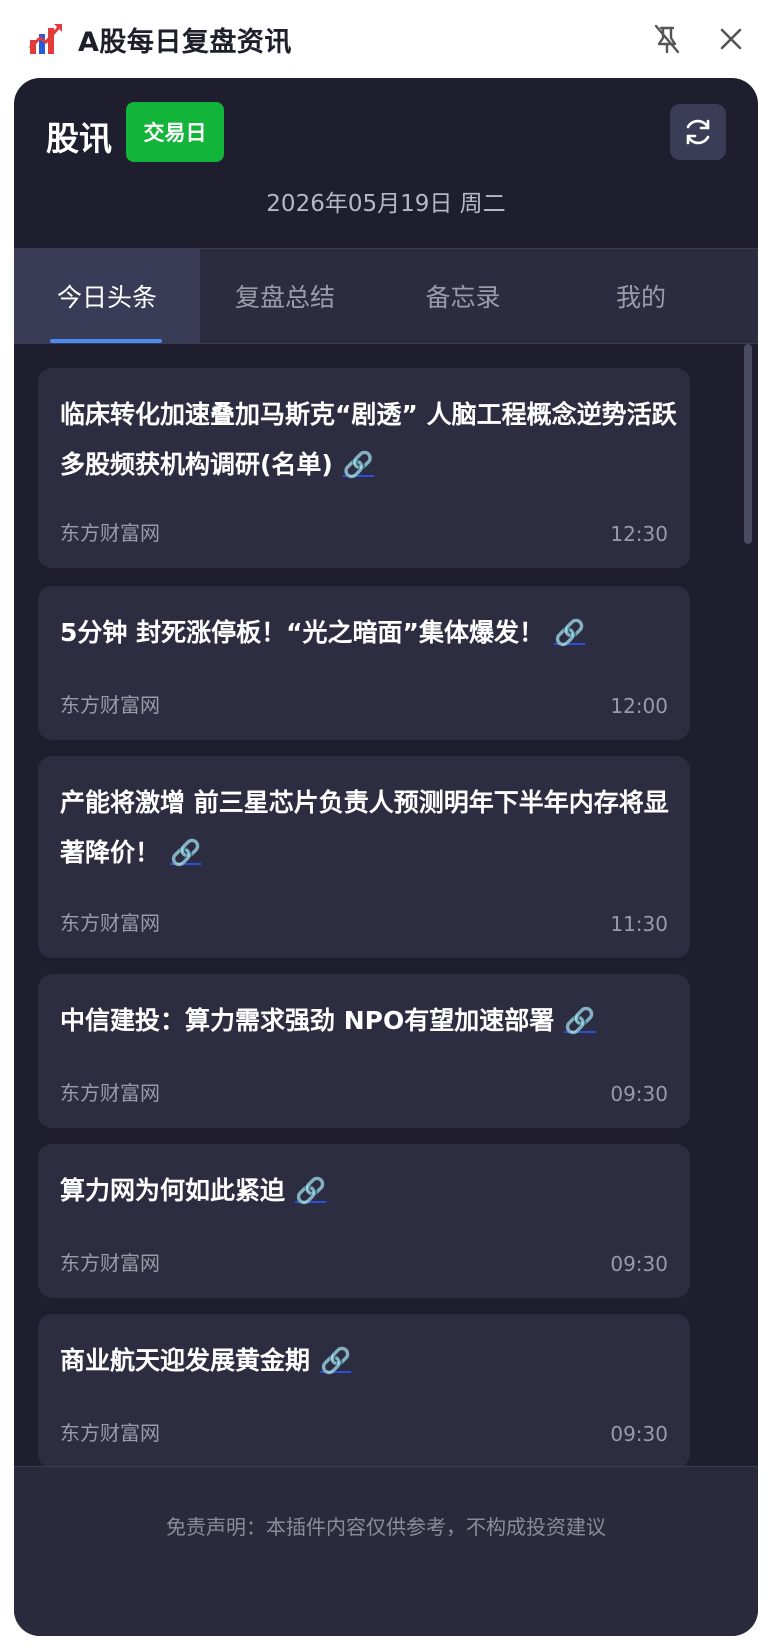 This screenshot has height=1650, width=770. I want to click on scrollbar-thumb, so click(748, 444).